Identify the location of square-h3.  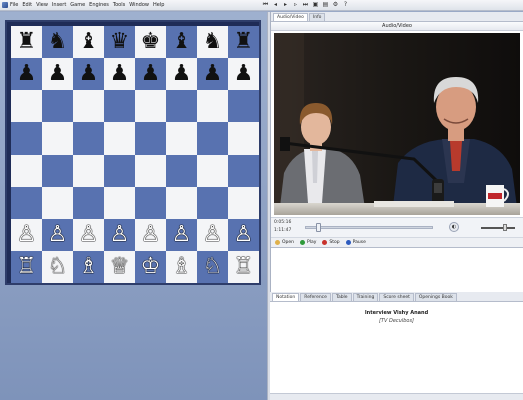
(243, 202).